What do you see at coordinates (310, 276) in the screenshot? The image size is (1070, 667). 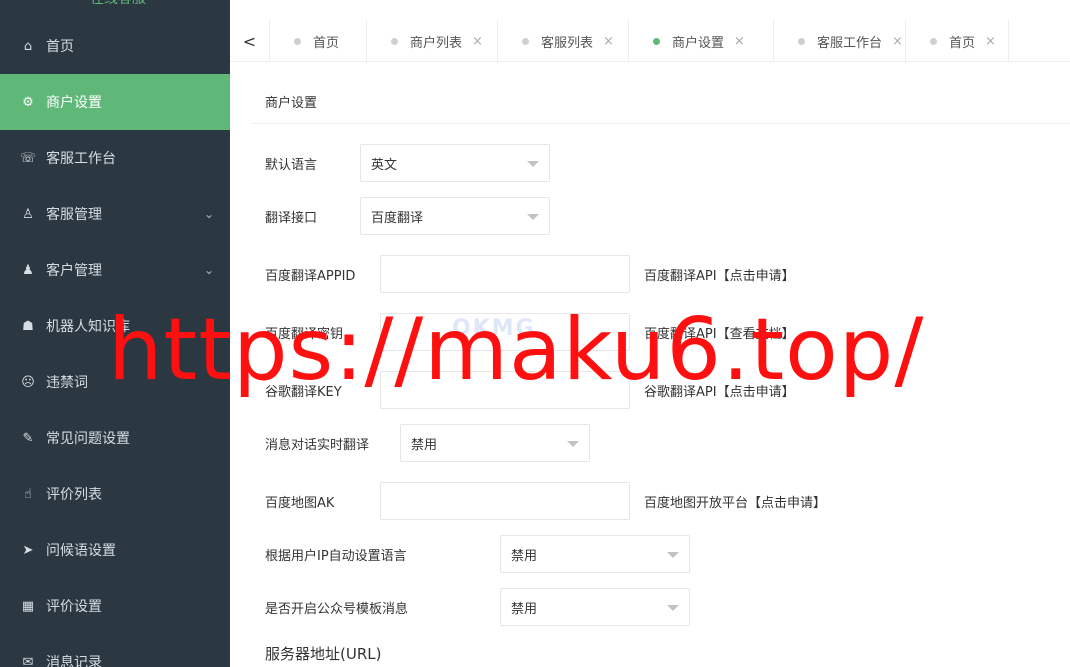 I see `baidu-appid-label: 百度翻译APPID` at bounding box center [310, 276].